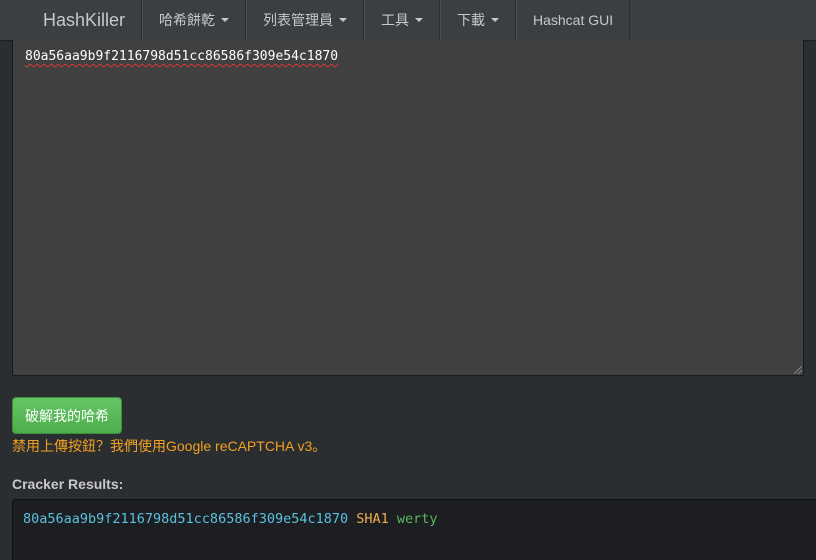 This screenshot has height=560, width=816. I want to click on navbar: HashKiller 哈希餅乾 列表管理員 工具 下載 Hashcat GUI, so click(408, 20).